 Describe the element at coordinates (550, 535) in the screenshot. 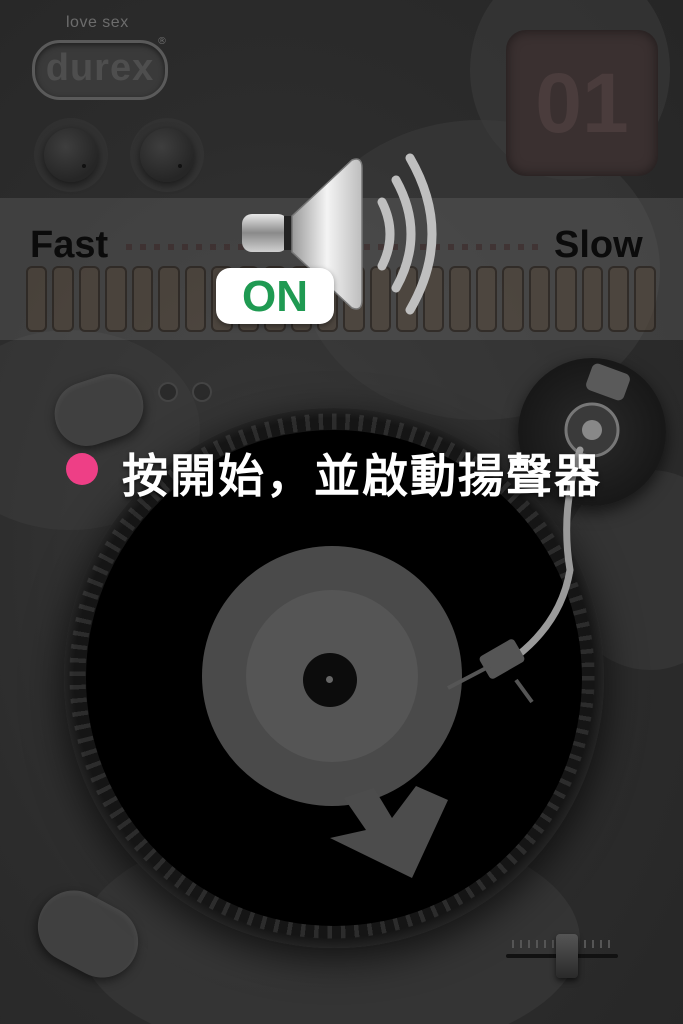

I see `tonearm` at that location.